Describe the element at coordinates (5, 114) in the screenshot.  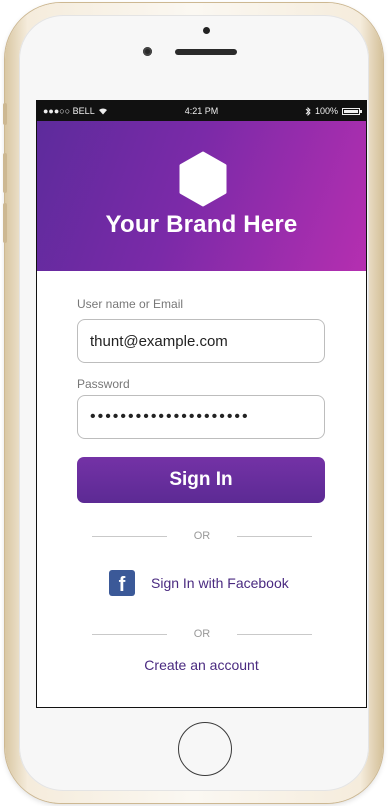
I see `mute-switch` at that location.